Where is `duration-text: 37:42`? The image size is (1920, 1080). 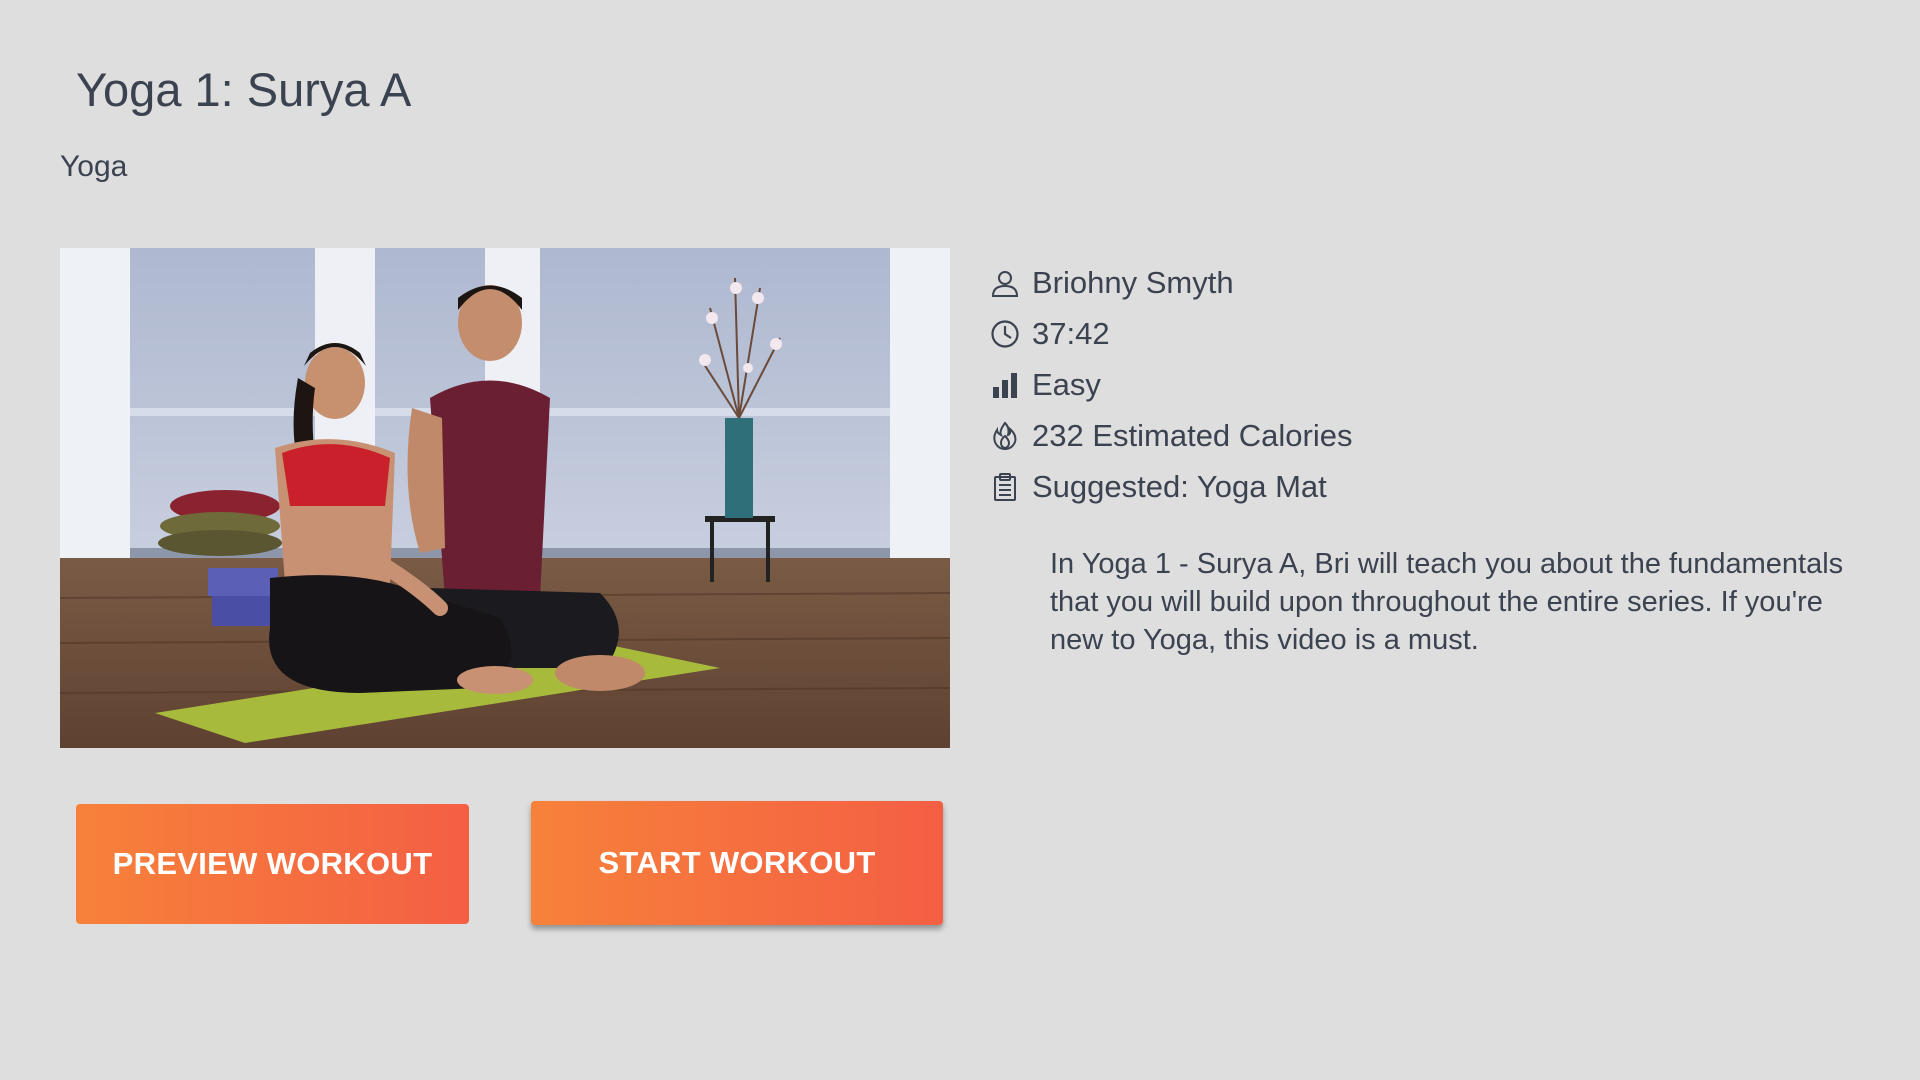 duration-text: 37:42 is located at coordinates (1071, 333).